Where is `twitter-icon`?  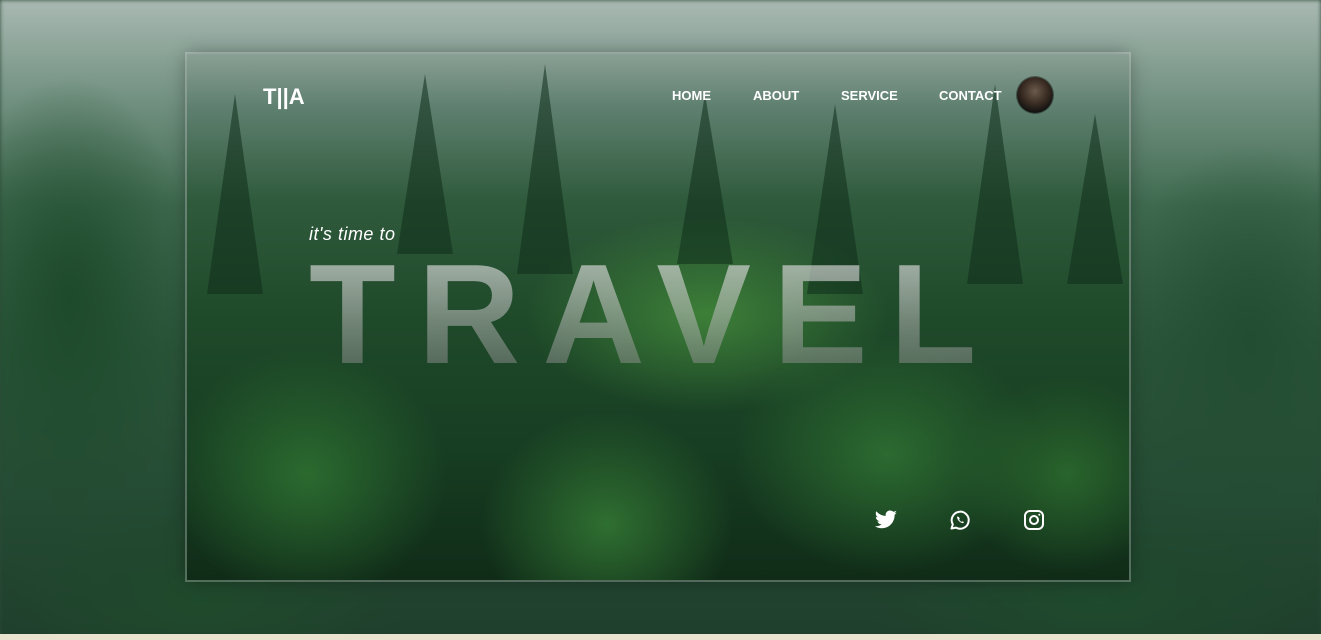
twitter-icon is located at coordinates (886, 520).